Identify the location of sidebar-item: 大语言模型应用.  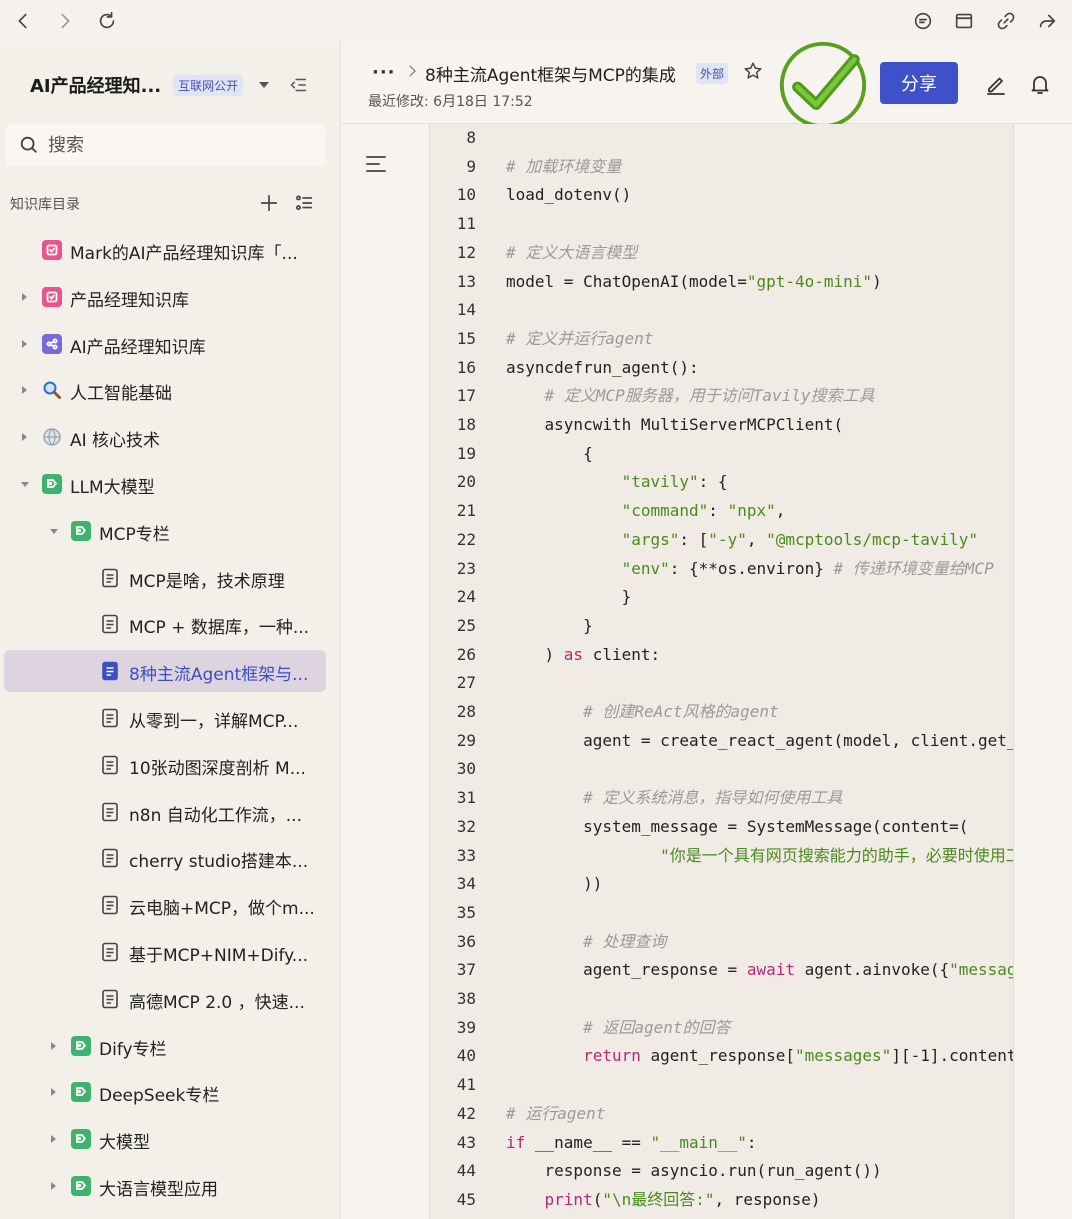
(165, 1186).